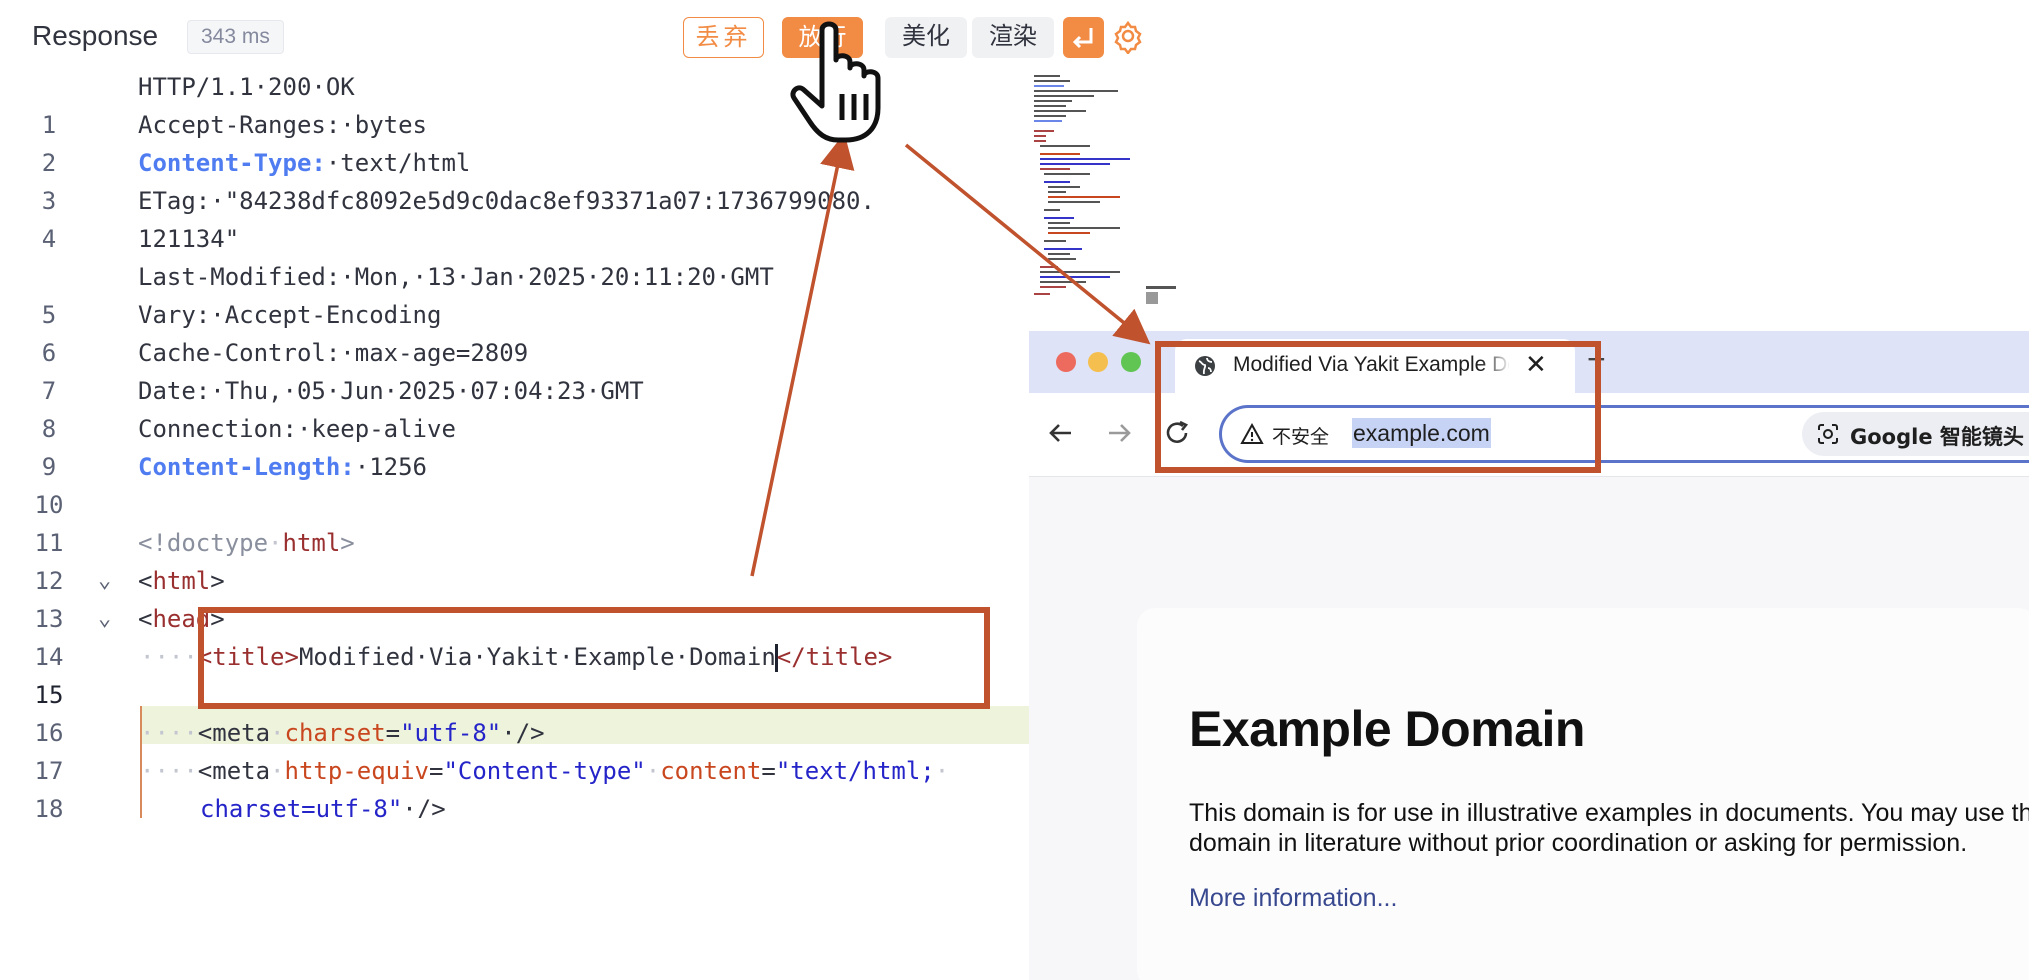 This screenshot has height=980, width=2029. What do you see at coordinates (235, 37) in the screenshot?
I see `response-time-badge: 343 ms` at bounding box center [235, 37].